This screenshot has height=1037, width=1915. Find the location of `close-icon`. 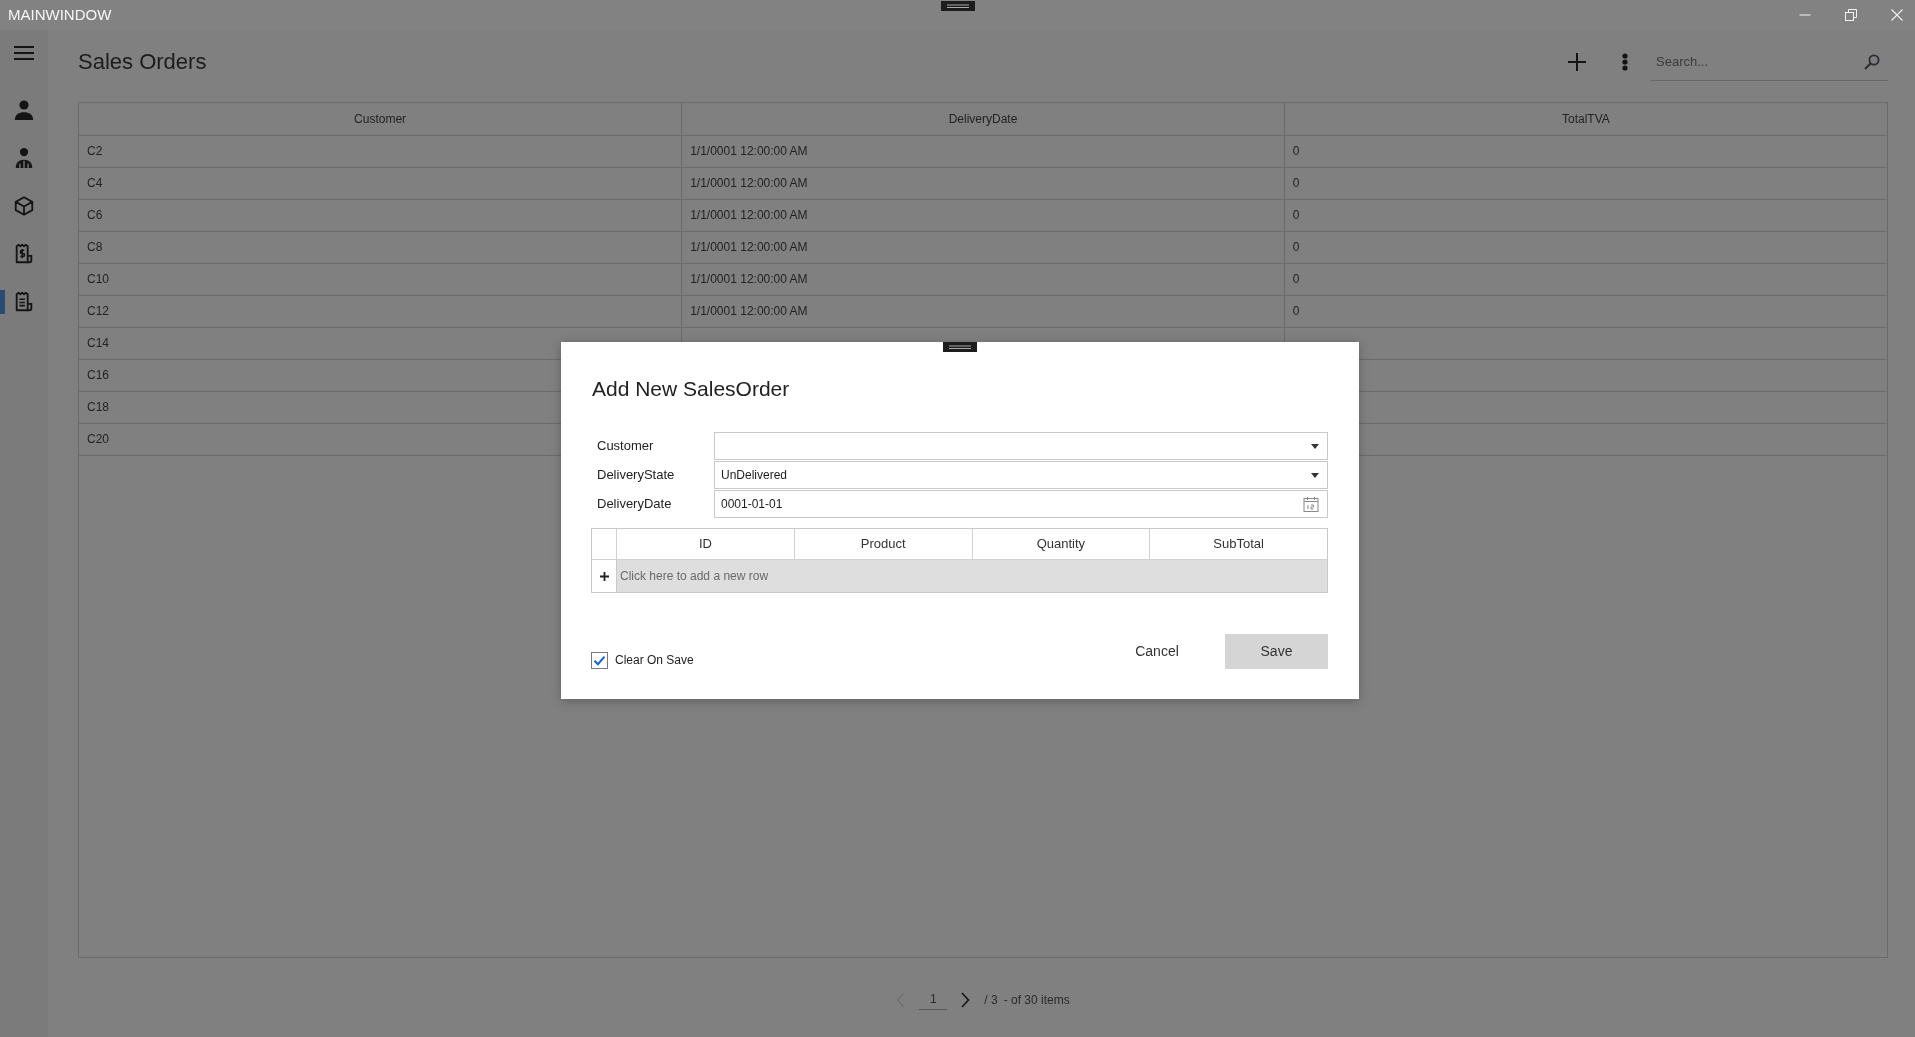

close-icon is located at coordinates (1897, 15).